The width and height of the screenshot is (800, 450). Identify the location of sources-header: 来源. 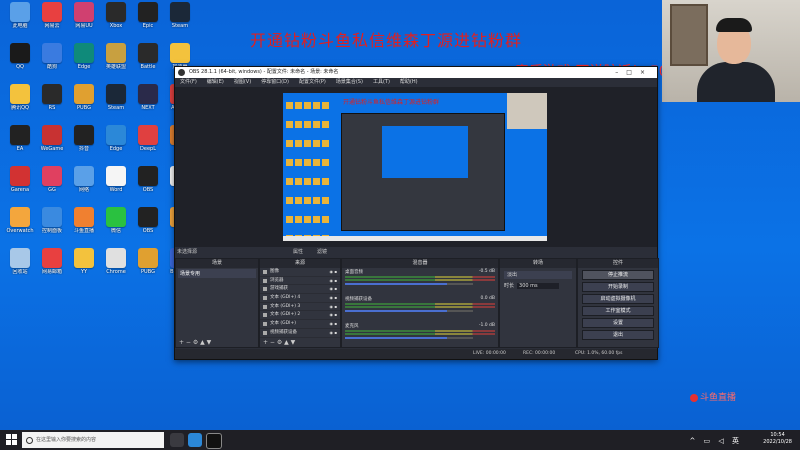
(300, 263).